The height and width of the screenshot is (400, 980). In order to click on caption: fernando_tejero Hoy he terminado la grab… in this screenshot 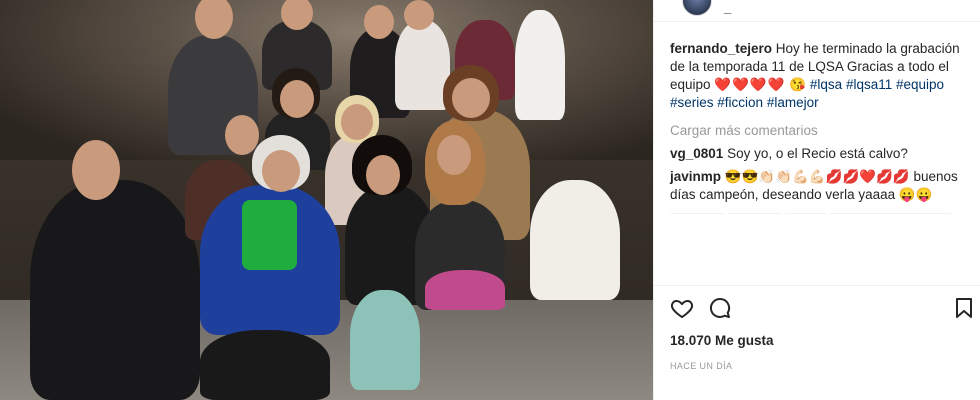, I will do `click(822, 76)`.